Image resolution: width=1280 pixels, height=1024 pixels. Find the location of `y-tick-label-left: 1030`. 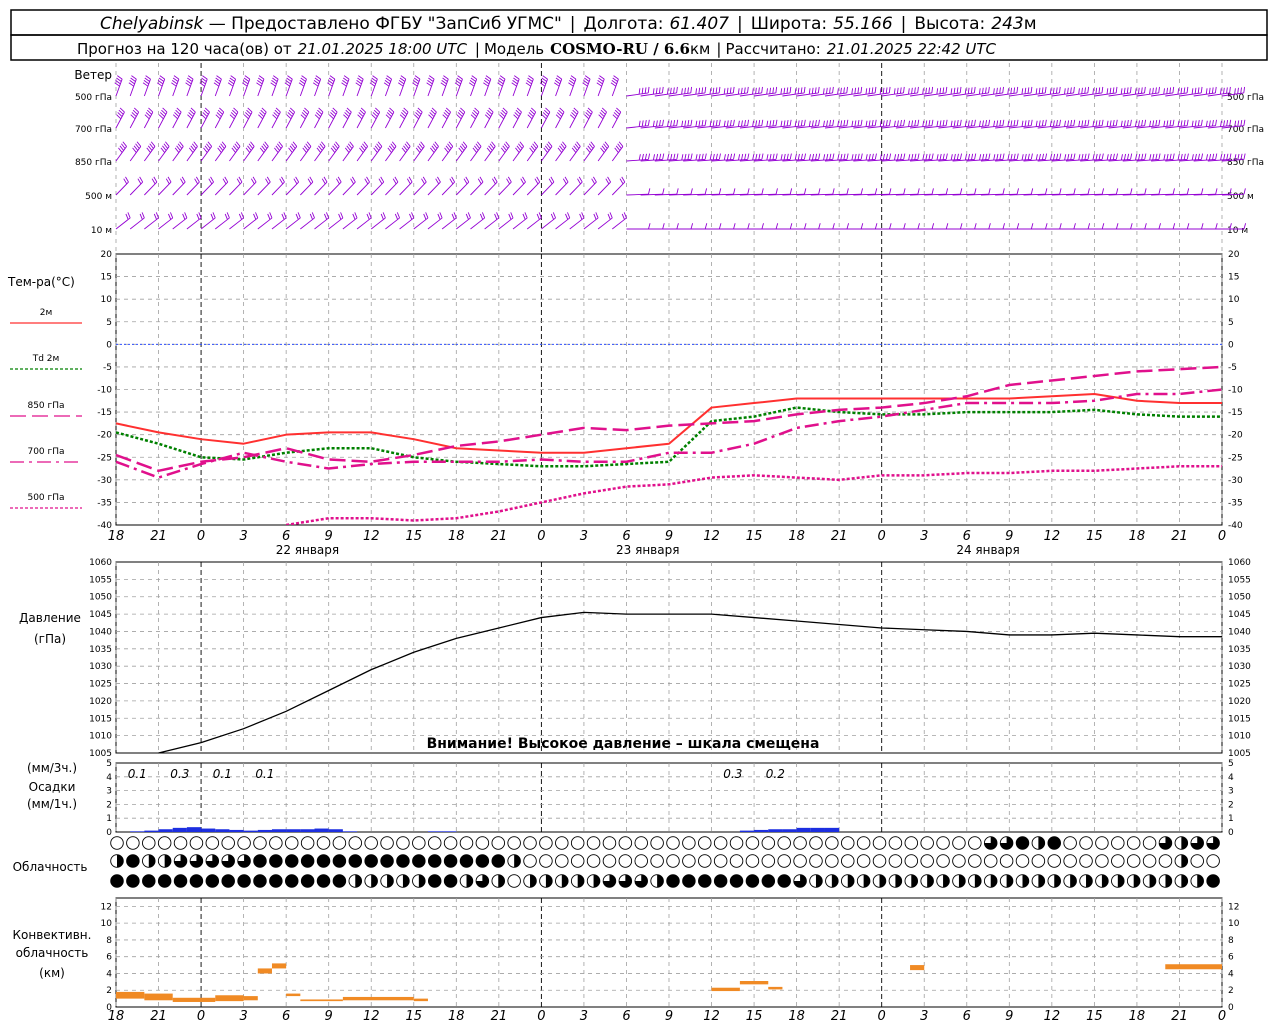

y-tick-label-left: 1030 is located at coordinates (100, 667).